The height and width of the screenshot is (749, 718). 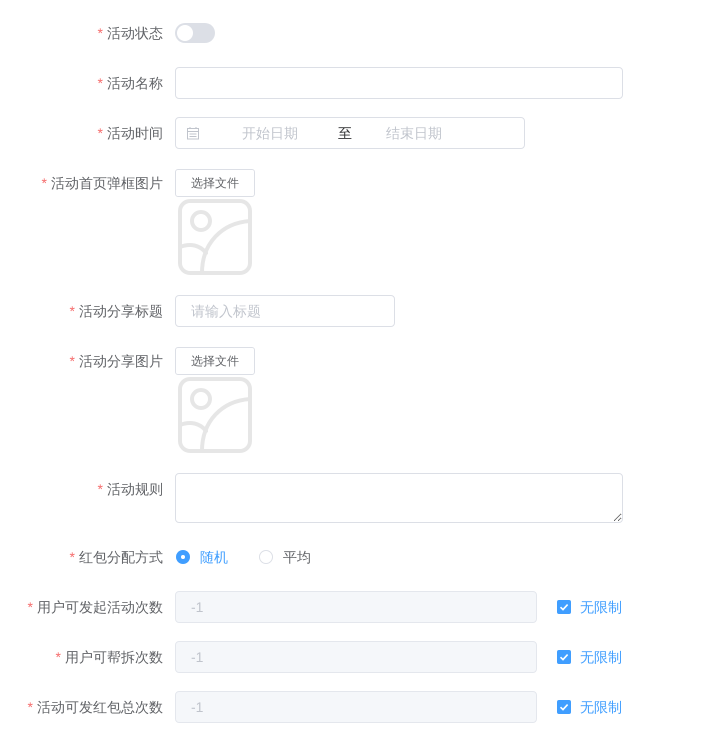 What do you see at coordinates (135, 133) in the screenshot?
I see `form-label: 活动时间` at bounding box center [135, 133].